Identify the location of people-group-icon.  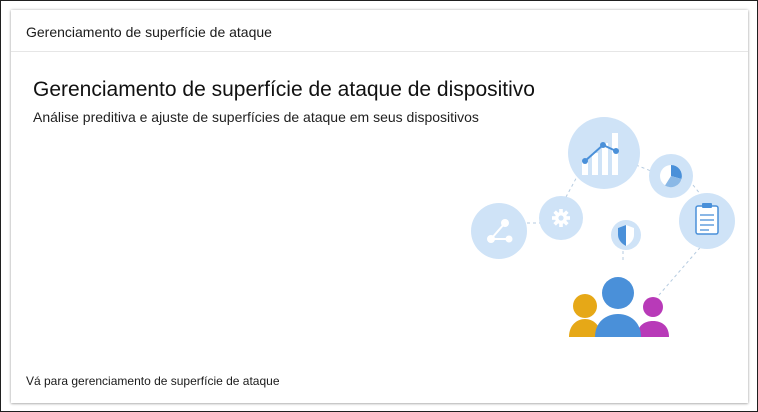
(619, 307).